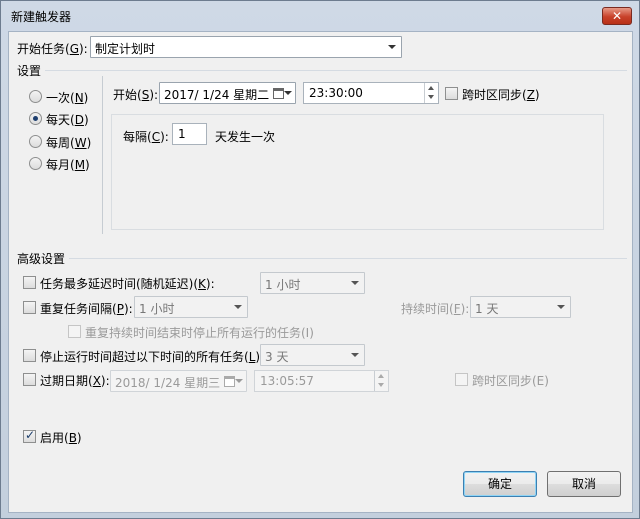 Image resolution: width=640 pixels, height=519 pixels. I want to click on enabled-checkbox, so click(29, 435).